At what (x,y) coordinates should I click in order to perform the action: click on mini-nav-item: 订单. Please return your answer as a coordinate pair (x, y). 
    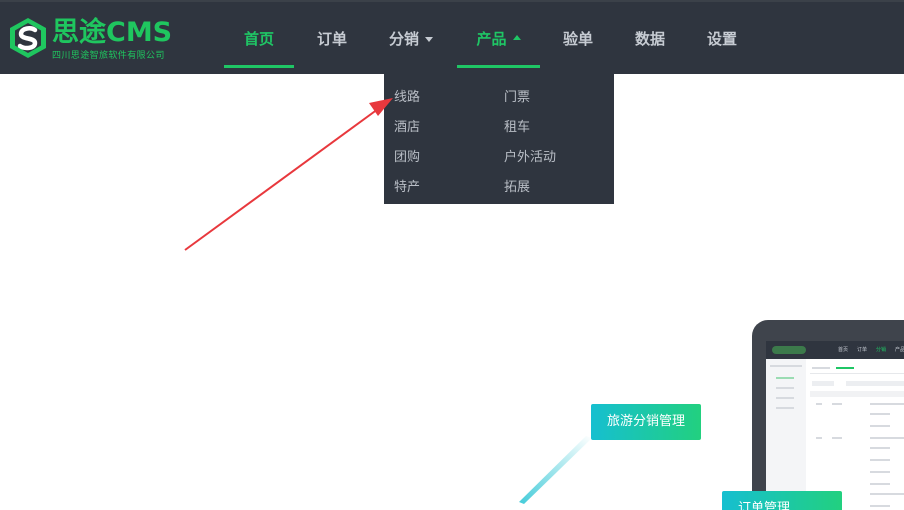
    Looking at the image, I should click on (862, 350).